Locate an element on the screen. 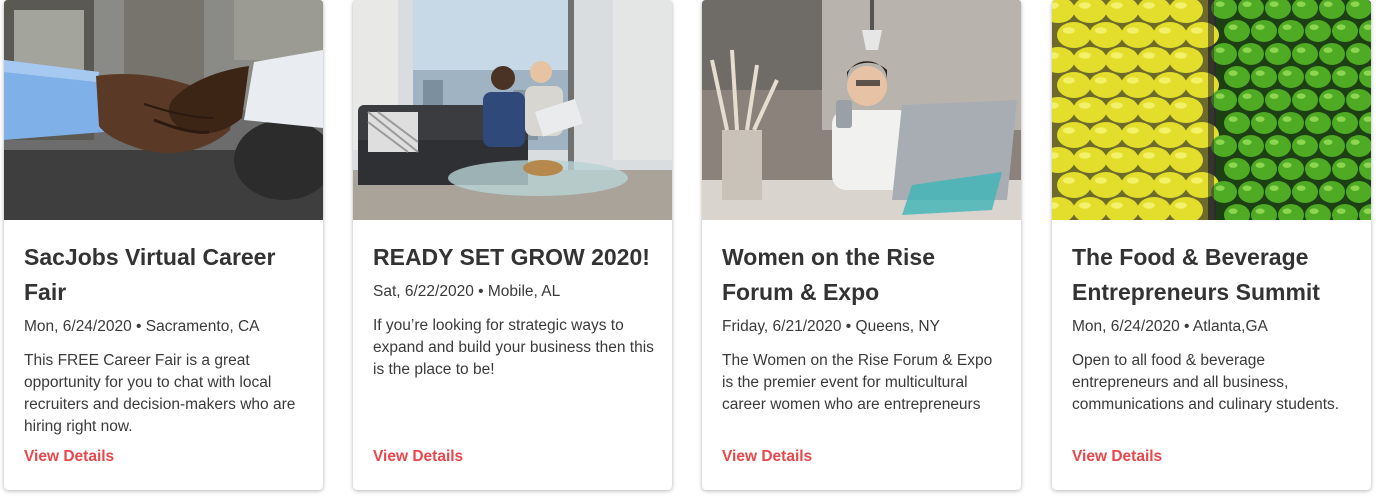 The width and height of the screenshot is (1376, 498). event-title: Women on the Rise Forum & Expo is located at coordinates (862, 275).